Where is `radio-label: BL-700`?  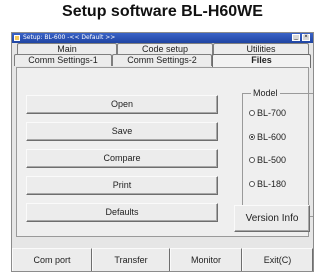
radio-label: BL-700 is located at coordinates (272, 113).